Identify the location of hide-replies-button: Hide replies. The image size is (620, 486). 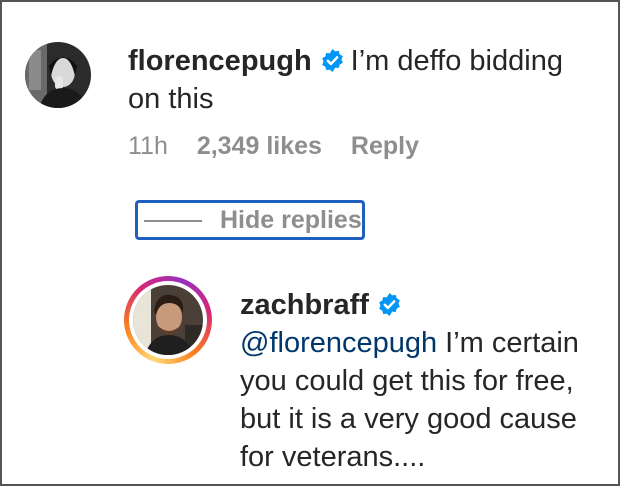
(250, 220).